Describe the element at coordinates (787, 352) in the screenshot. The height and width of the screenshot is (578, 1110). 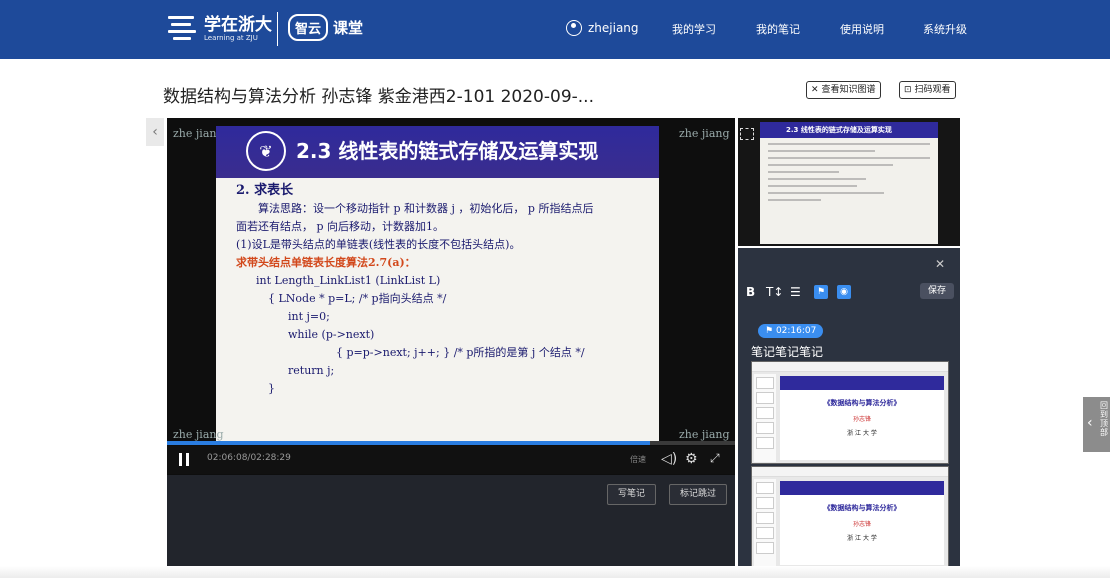
I see `note-text: 笔记笔记笔记` at that location.